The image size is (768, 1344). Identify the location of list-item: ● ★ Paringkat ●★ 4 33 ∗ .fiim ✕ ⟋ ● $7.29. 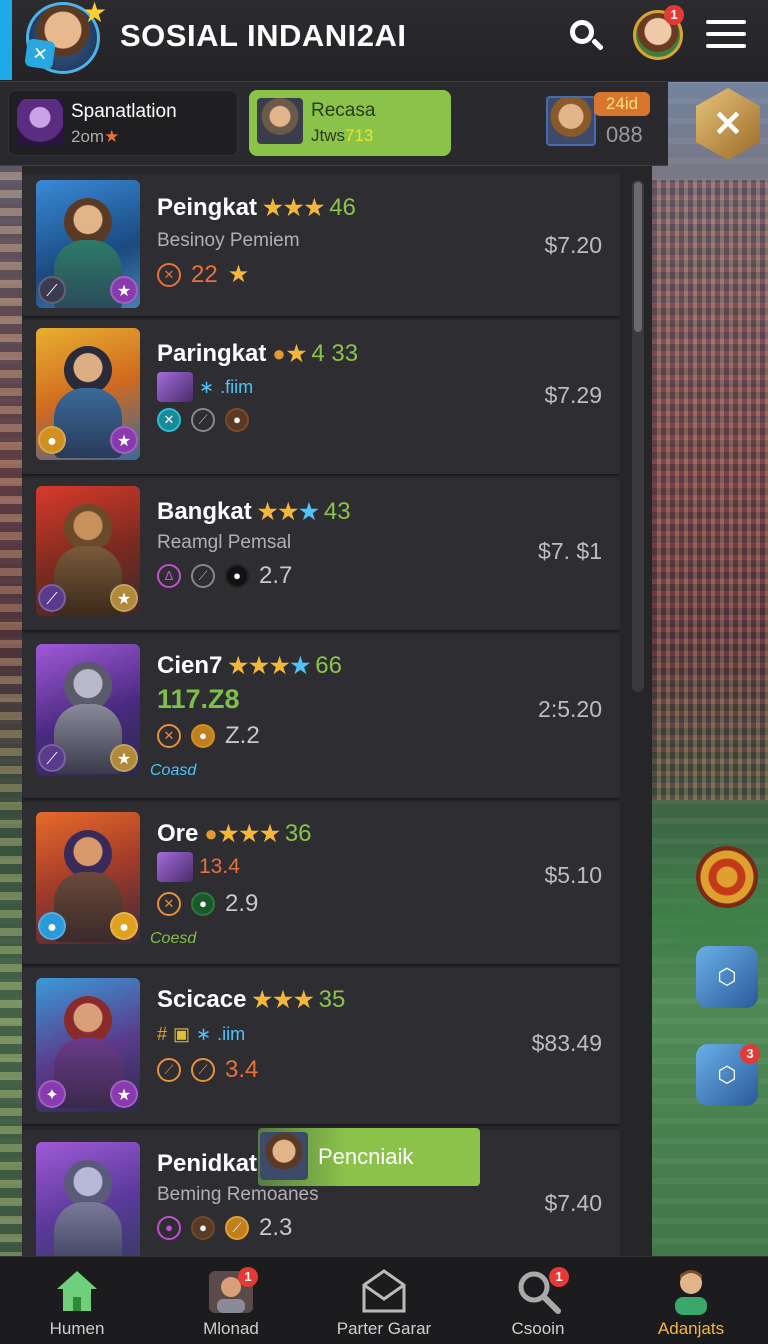
(321, 398).